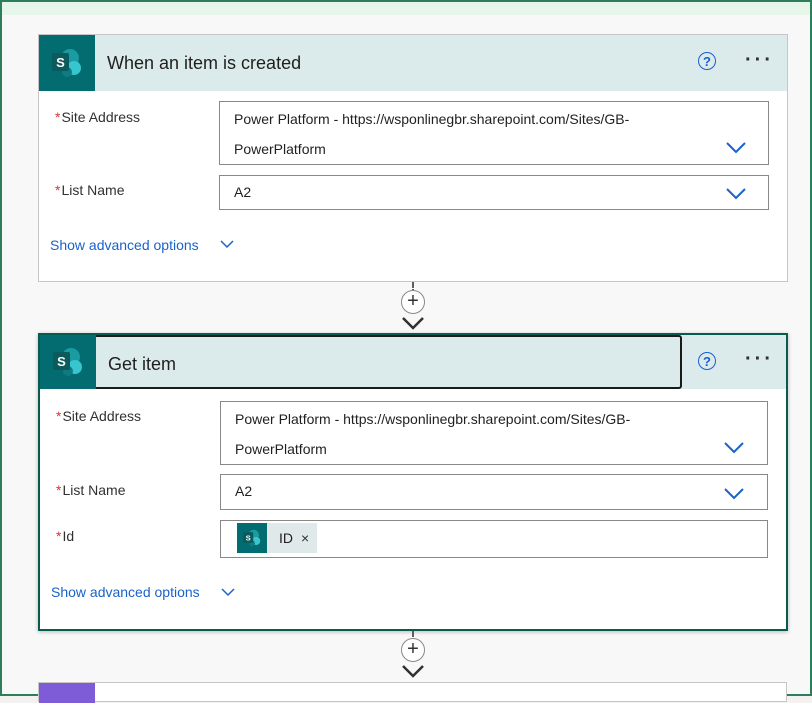  What do you see at coordinates (142, 364) in the screenshot?
I see `get-item-title: Get item` at bounding box center [142, 364].